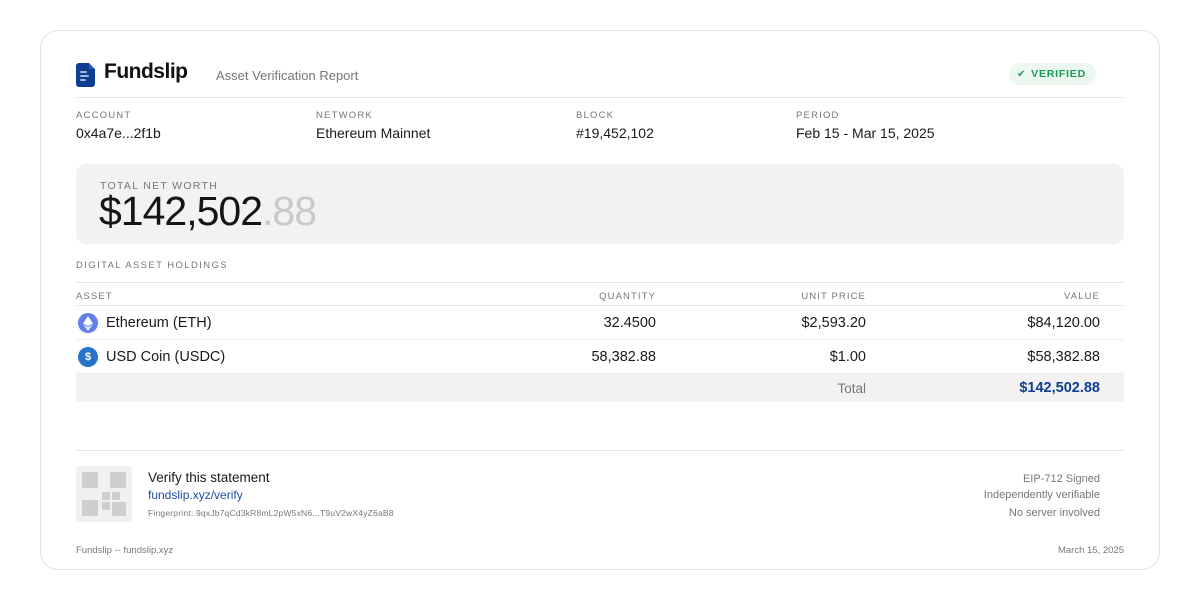 The height and width of the screenshot is (600, 1200). I want to click on value-cell: $84,120.00, so click(1063, 323).